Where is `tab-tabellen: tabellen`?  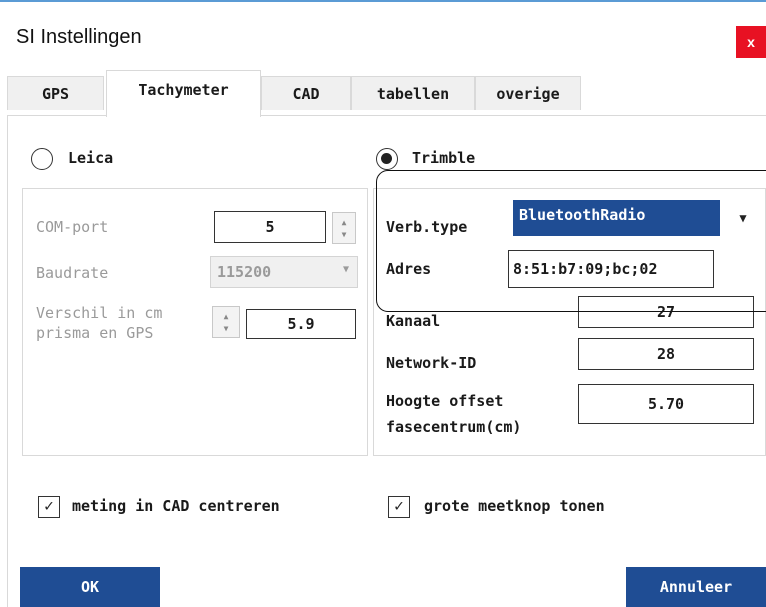
tab-tabellen: tabellen is located at coordinates (413, 93).